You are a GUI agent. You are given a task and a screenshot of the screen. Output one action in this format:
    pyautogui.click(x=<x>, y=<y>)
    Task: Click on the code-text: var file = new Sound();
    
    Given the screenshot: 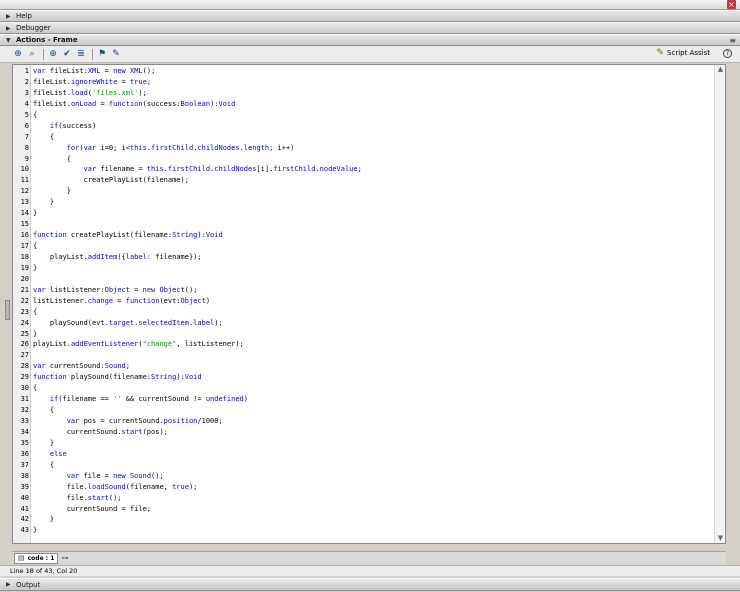 What is the action you would take?
    pyautogui.click(x=115, y=475)
    